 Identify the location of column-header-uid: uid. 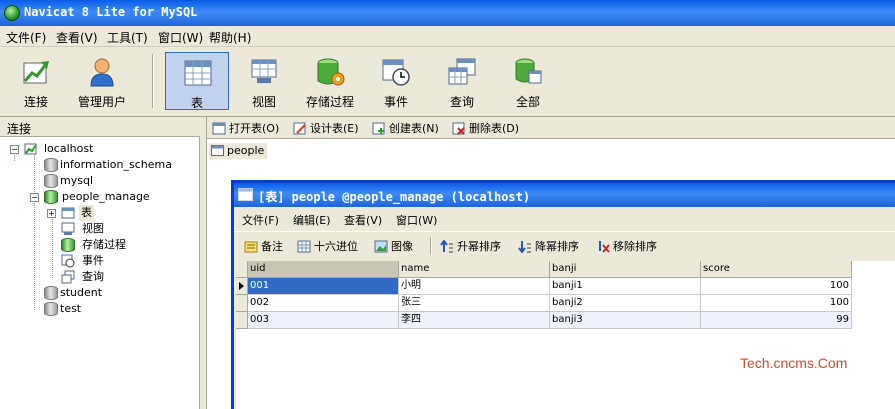
(323, 269).